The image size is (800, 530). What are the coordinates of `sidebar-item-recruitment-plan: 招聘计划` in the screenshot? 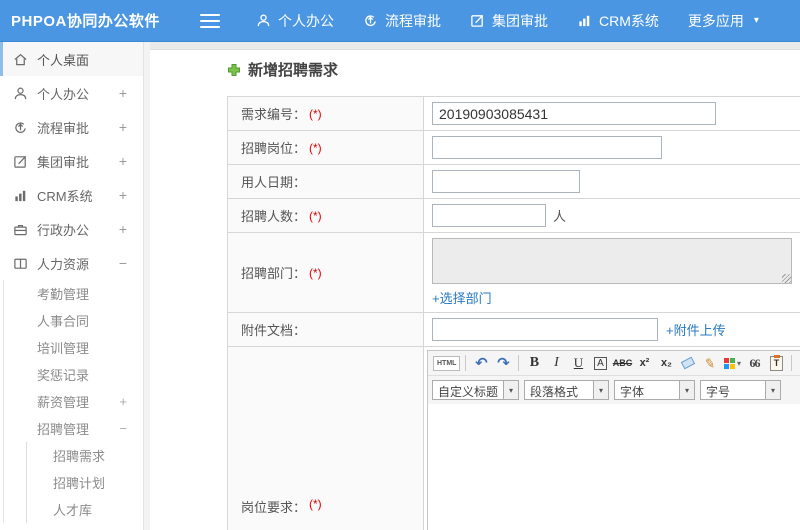 It's located at (85, 482).